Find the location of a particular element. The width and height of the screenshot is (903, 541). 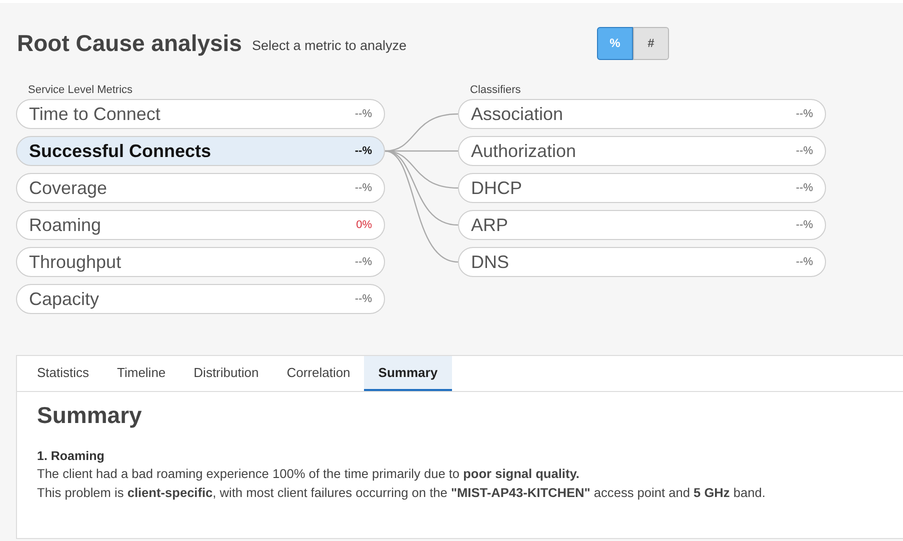

metric-pill: Authorization --% is located at coordinates (642, 151).